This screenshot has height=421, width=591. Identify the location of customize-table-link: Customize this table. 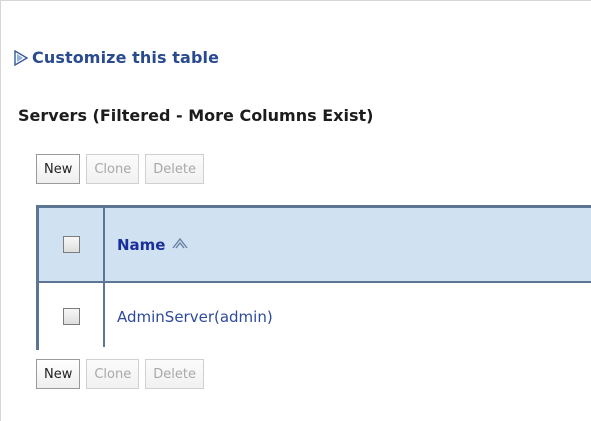
(116, 57).